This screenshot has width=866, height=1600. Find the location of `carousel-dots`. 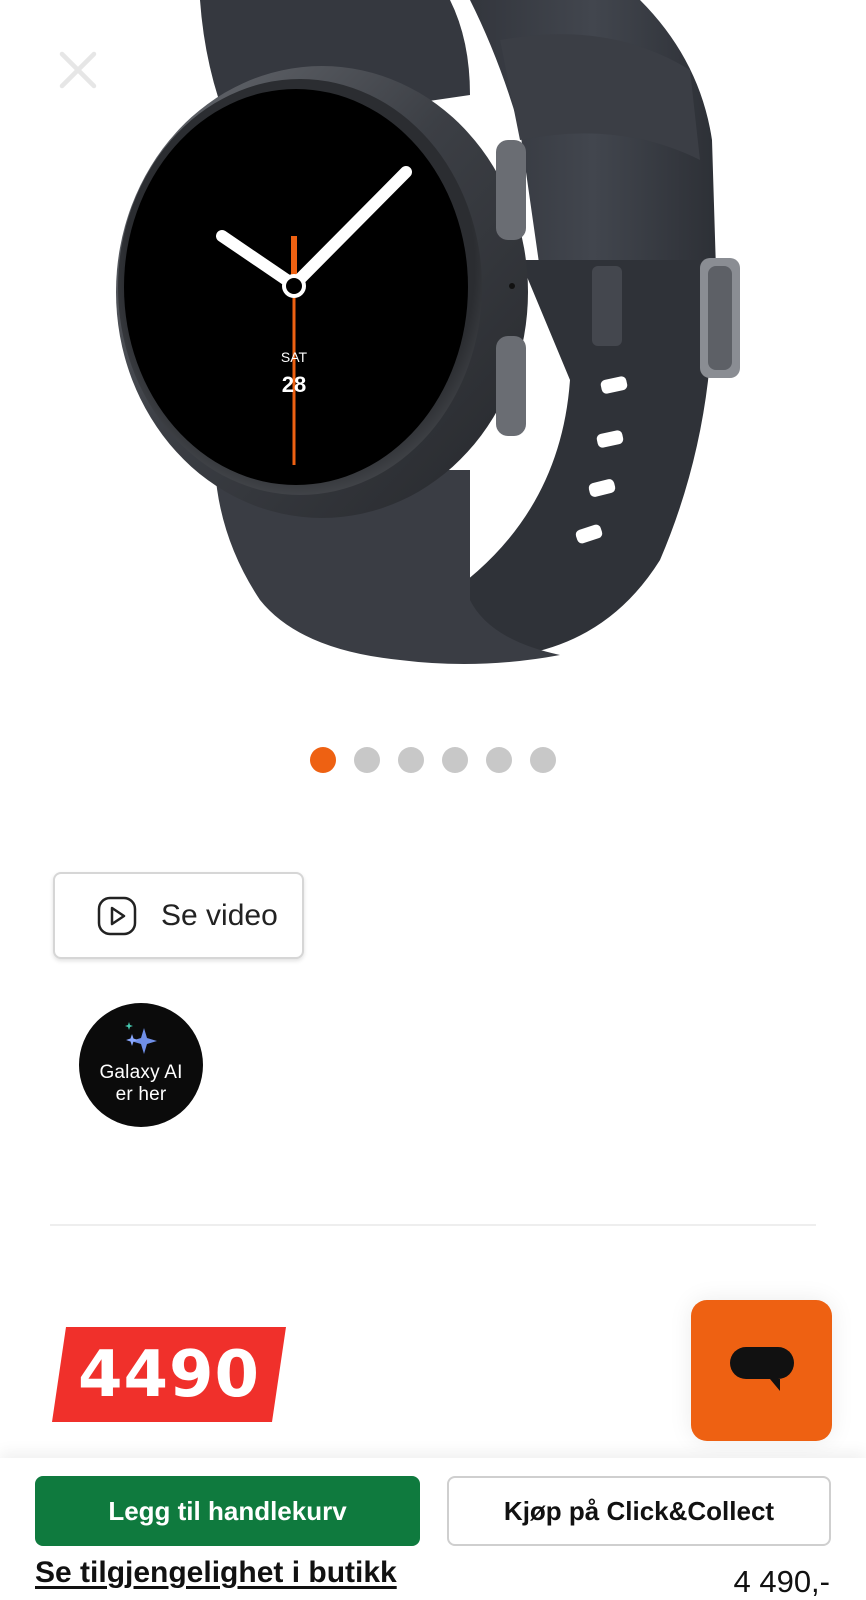

carousel-dots is located at coordinates (433, 760).